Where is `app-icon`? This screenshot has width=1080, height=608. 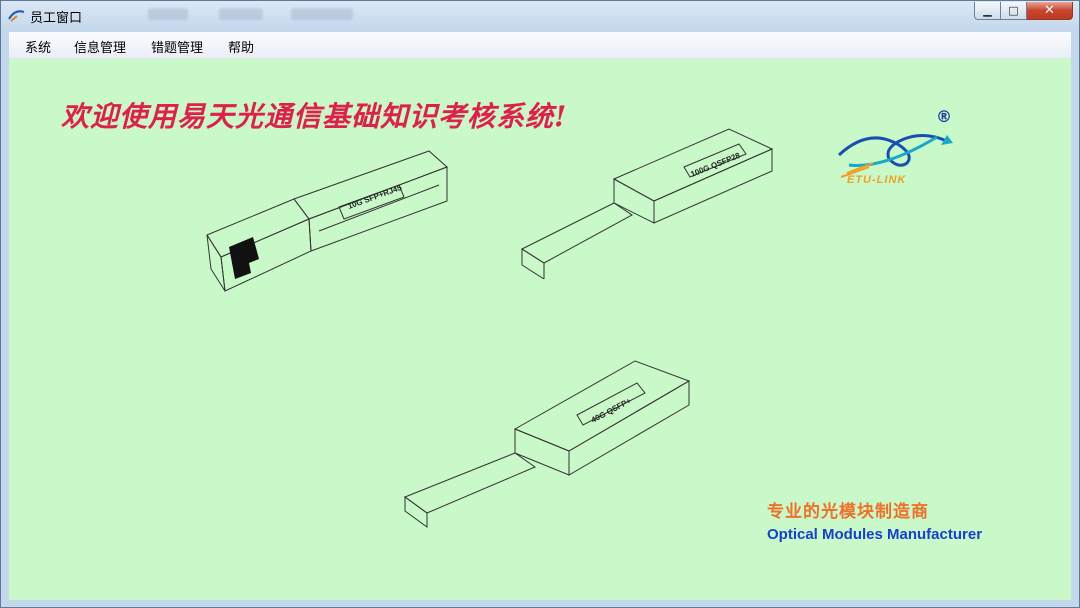 app-icon is located at coordinates (16, 16).